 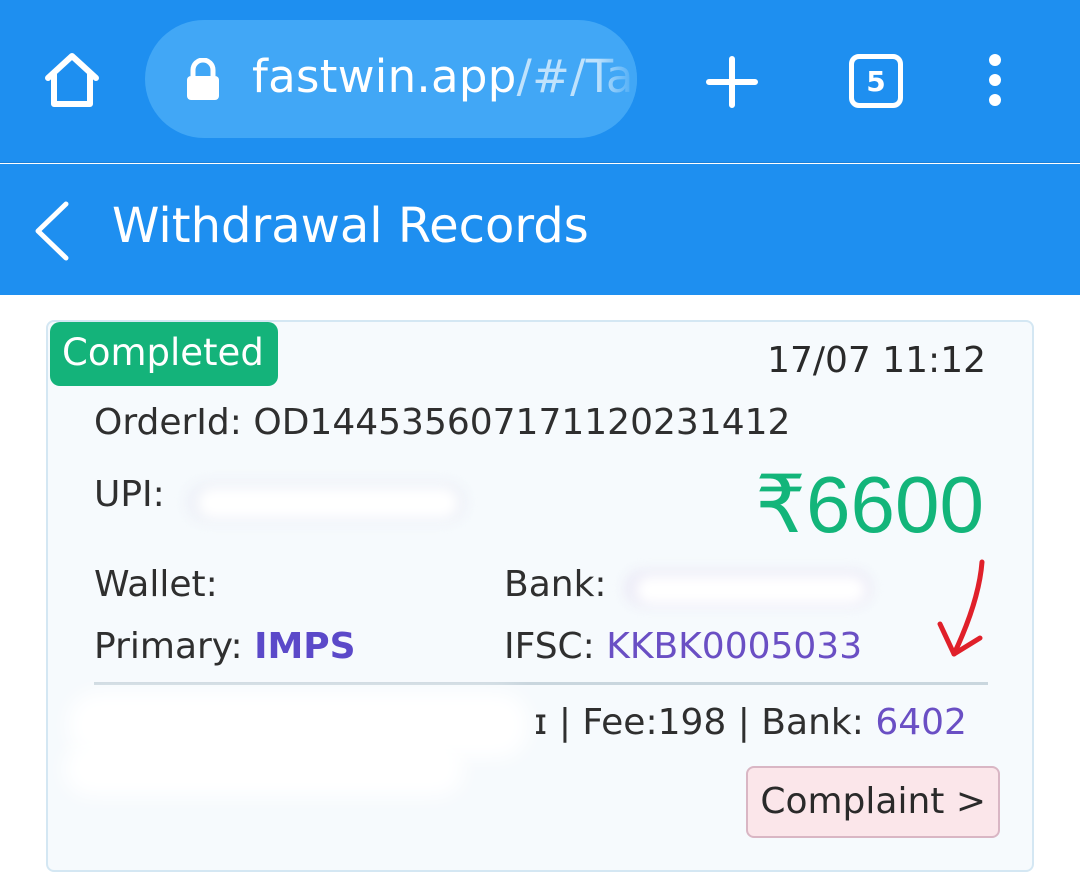 I want to click on bank-label: Bank:, so click(x=555, y=584).